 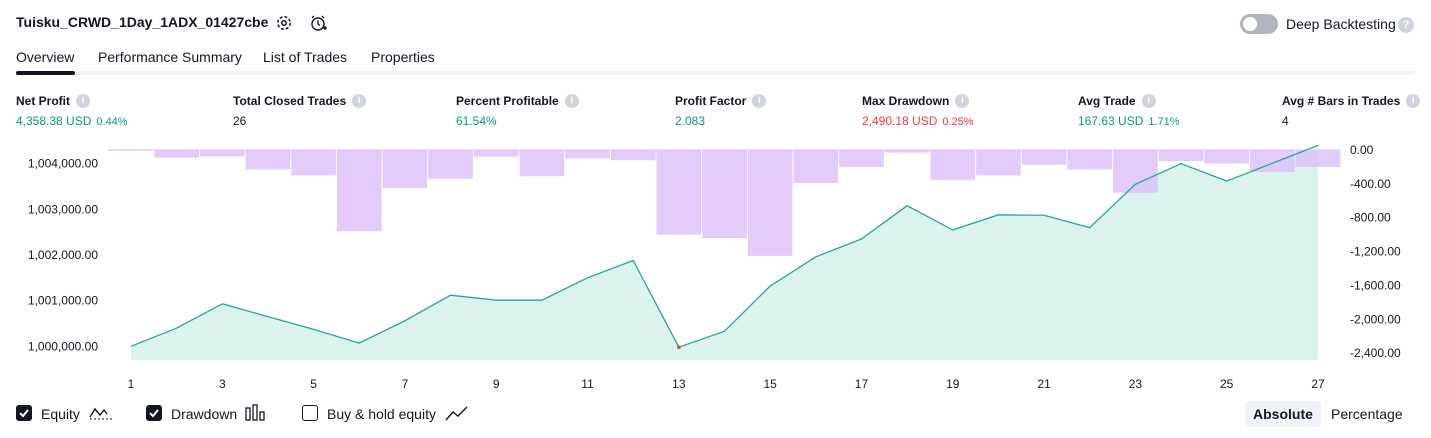 What do you see at coordinates (24, 413) in the screenshot?
I see `equity-checkbox` at bounding box center [24, 413].